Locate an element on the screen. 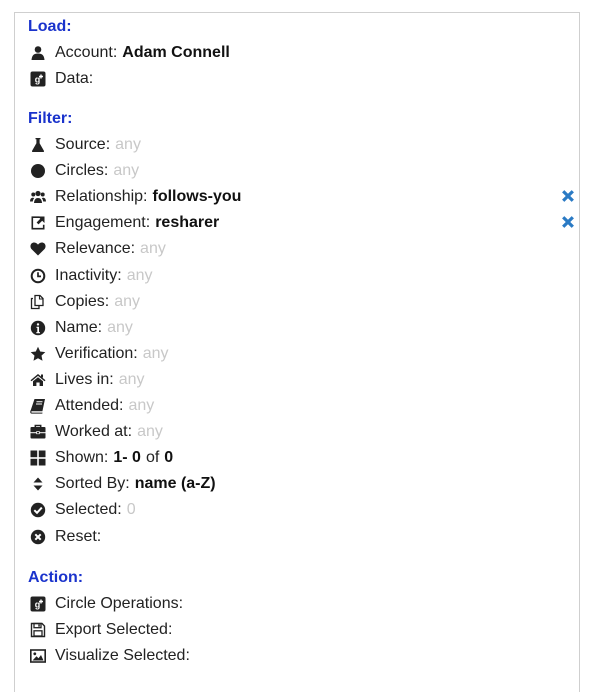 This screenshot has width=591, height=692. flask-icon is located at coordinates (38, 145).